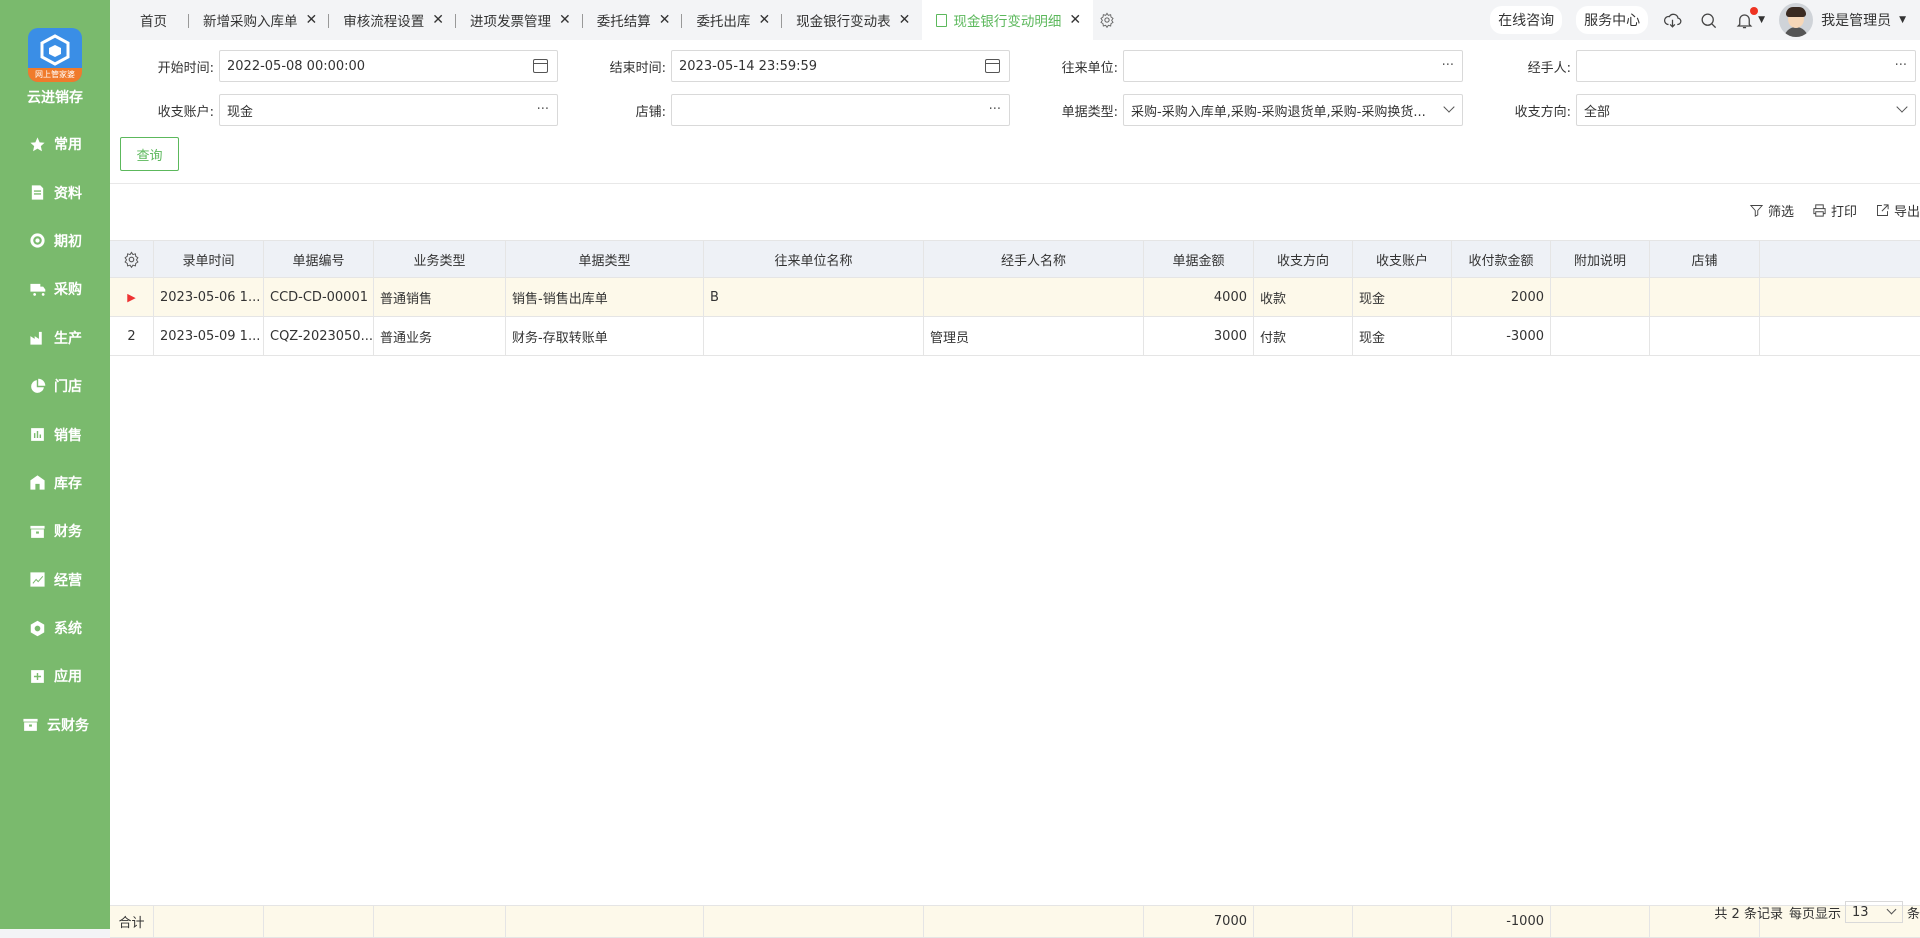 The width and height of the screenshot is (1920, 938). What do you see at coordinates (840, 110) in the screenshot?
I see `store-input: ···` at bounding box center [840, 110].